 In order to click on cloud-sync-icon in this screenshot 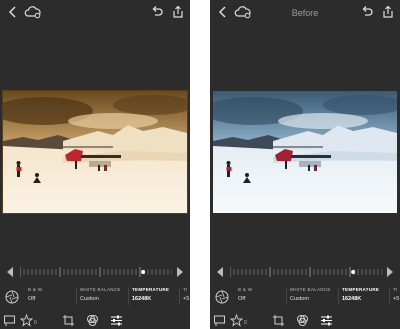, I will do `click(33, 12)`.